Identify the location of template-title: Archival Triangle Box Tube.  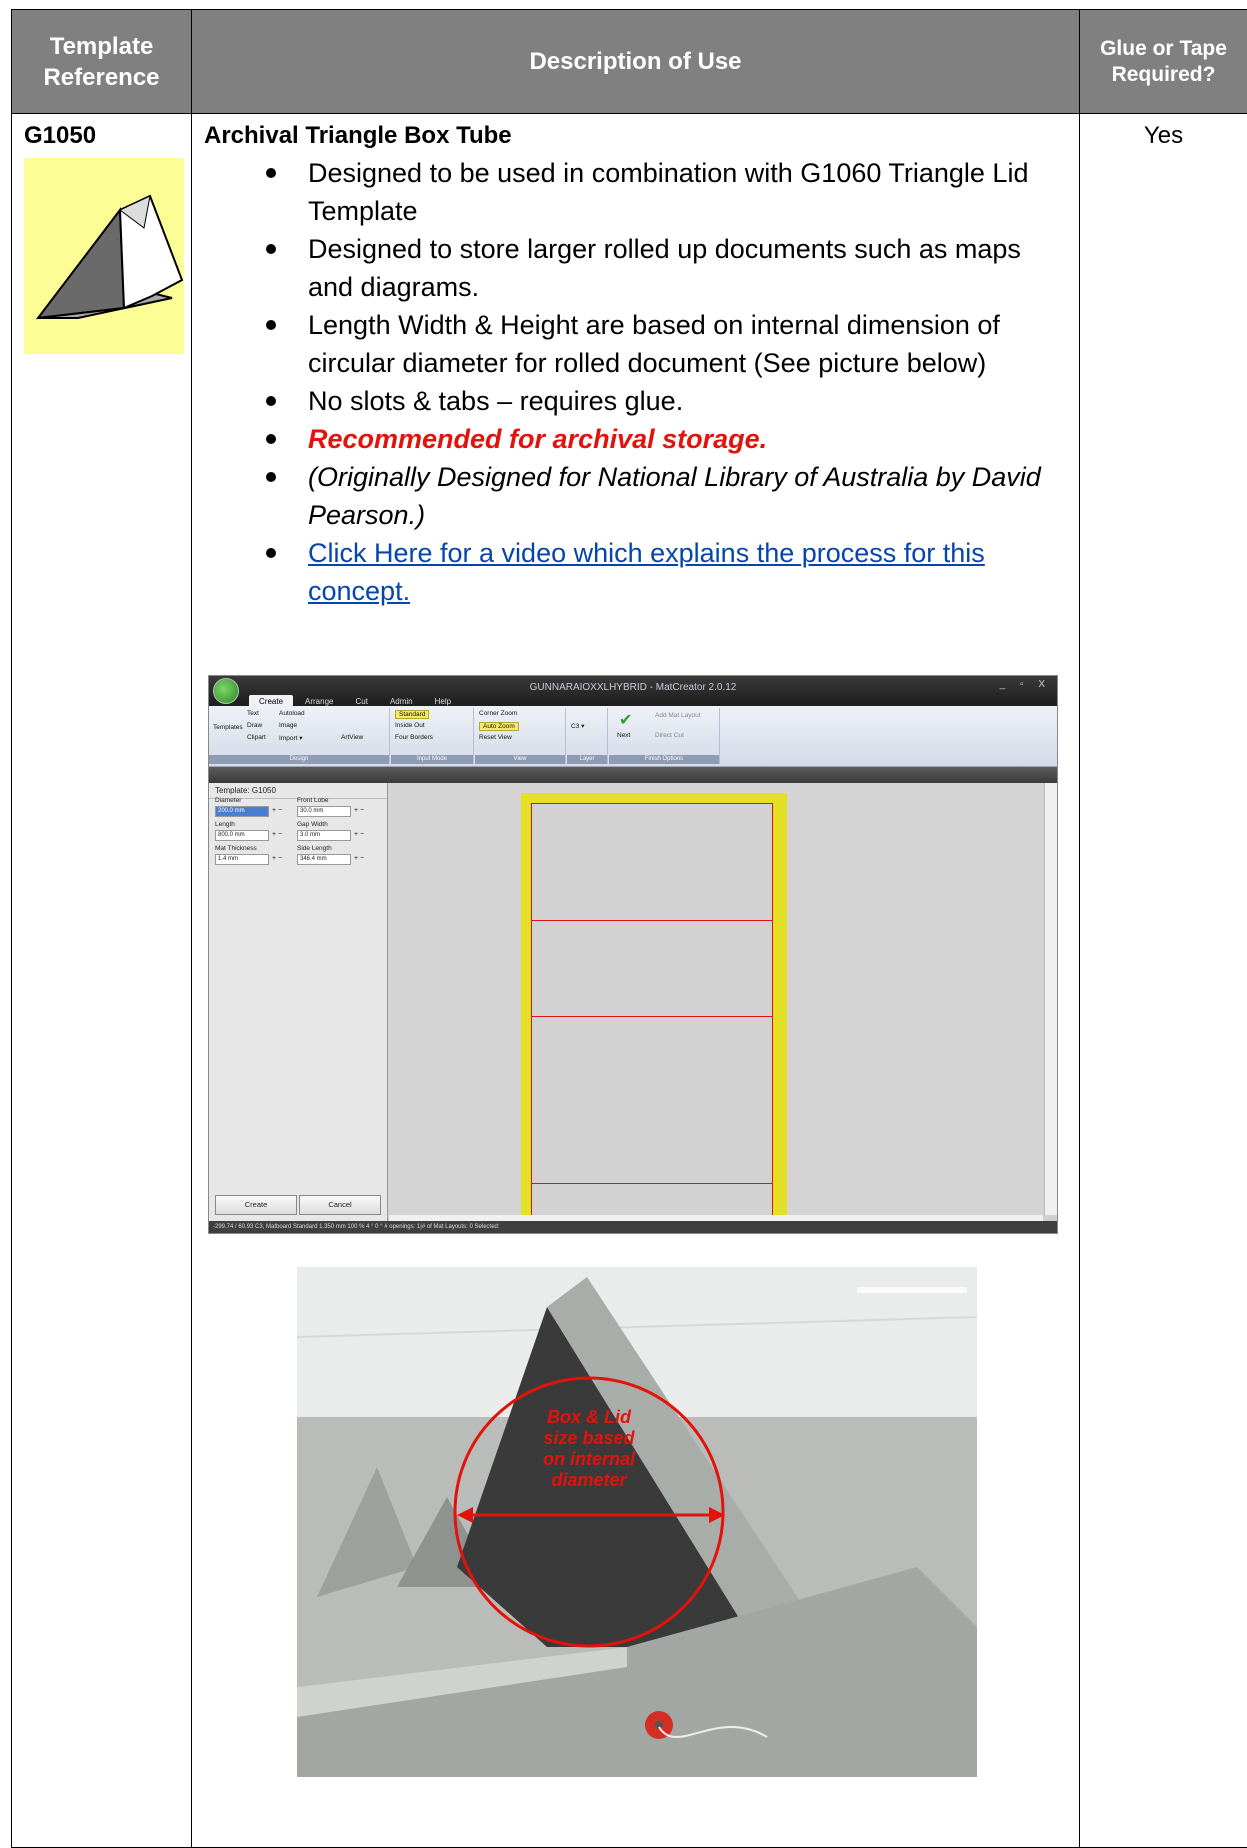
(358, 135).